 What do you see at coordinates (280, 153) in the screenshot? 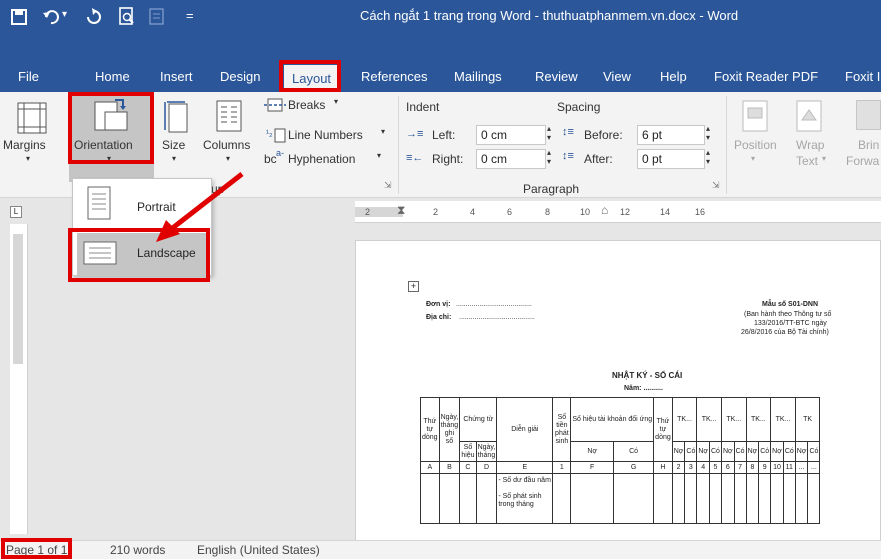
I see `hyphenation-icon-a: a-` at bounding box center [280, 153].